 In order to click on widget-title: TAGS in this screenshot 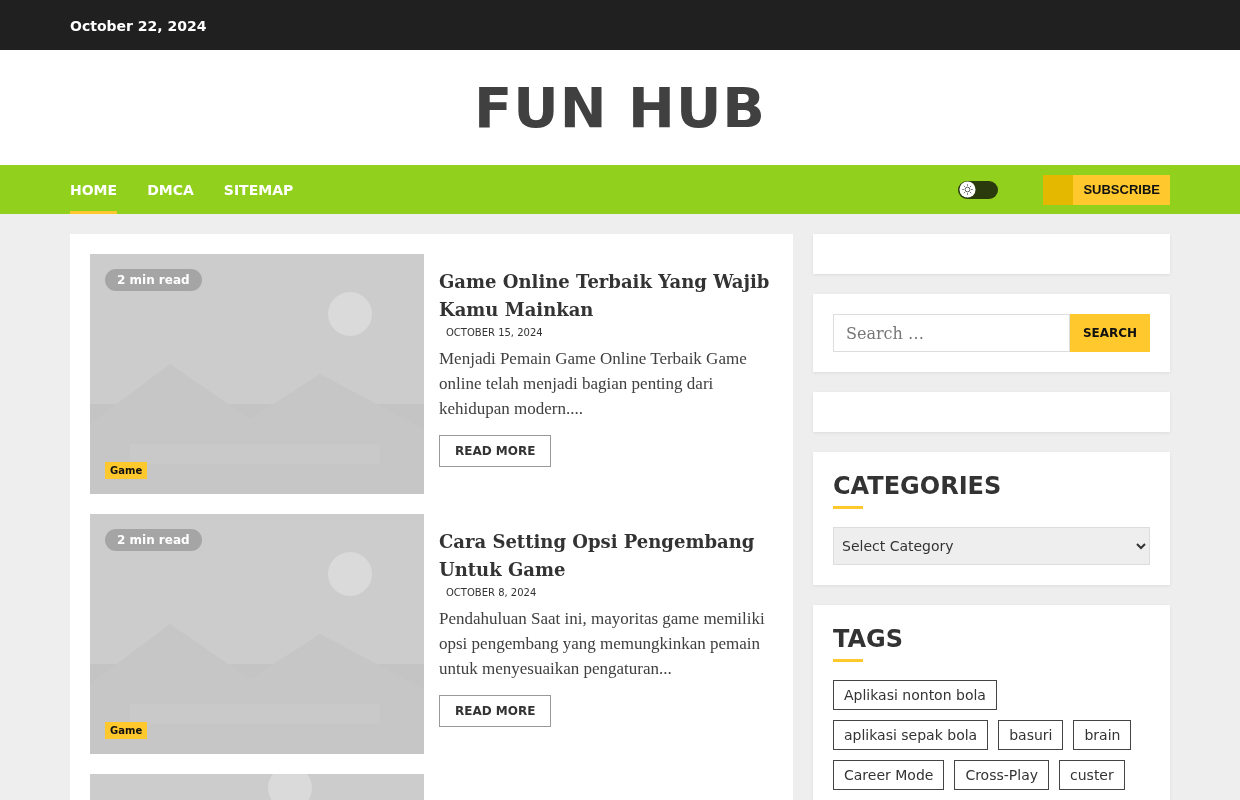, I will do `click(868, 640)`.